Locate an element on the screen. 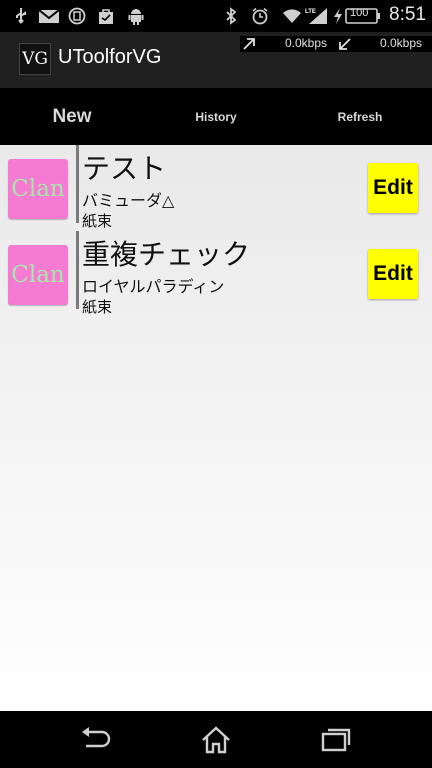  alarm-icon is located at coordinates (260, 16).